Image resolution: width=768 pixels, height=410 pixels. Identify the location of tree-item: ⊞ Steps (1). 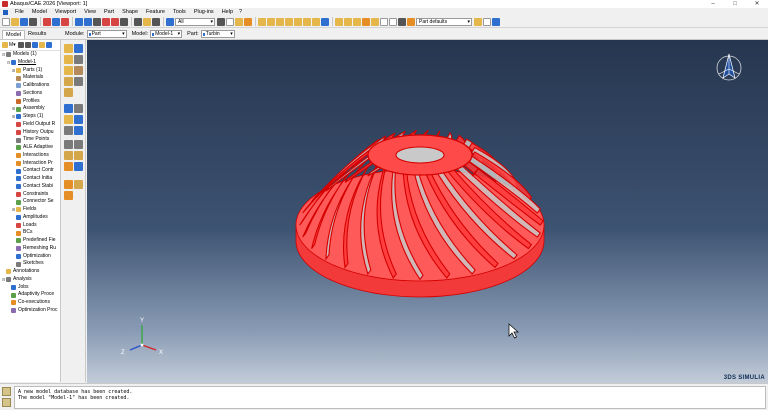
(30, 117).